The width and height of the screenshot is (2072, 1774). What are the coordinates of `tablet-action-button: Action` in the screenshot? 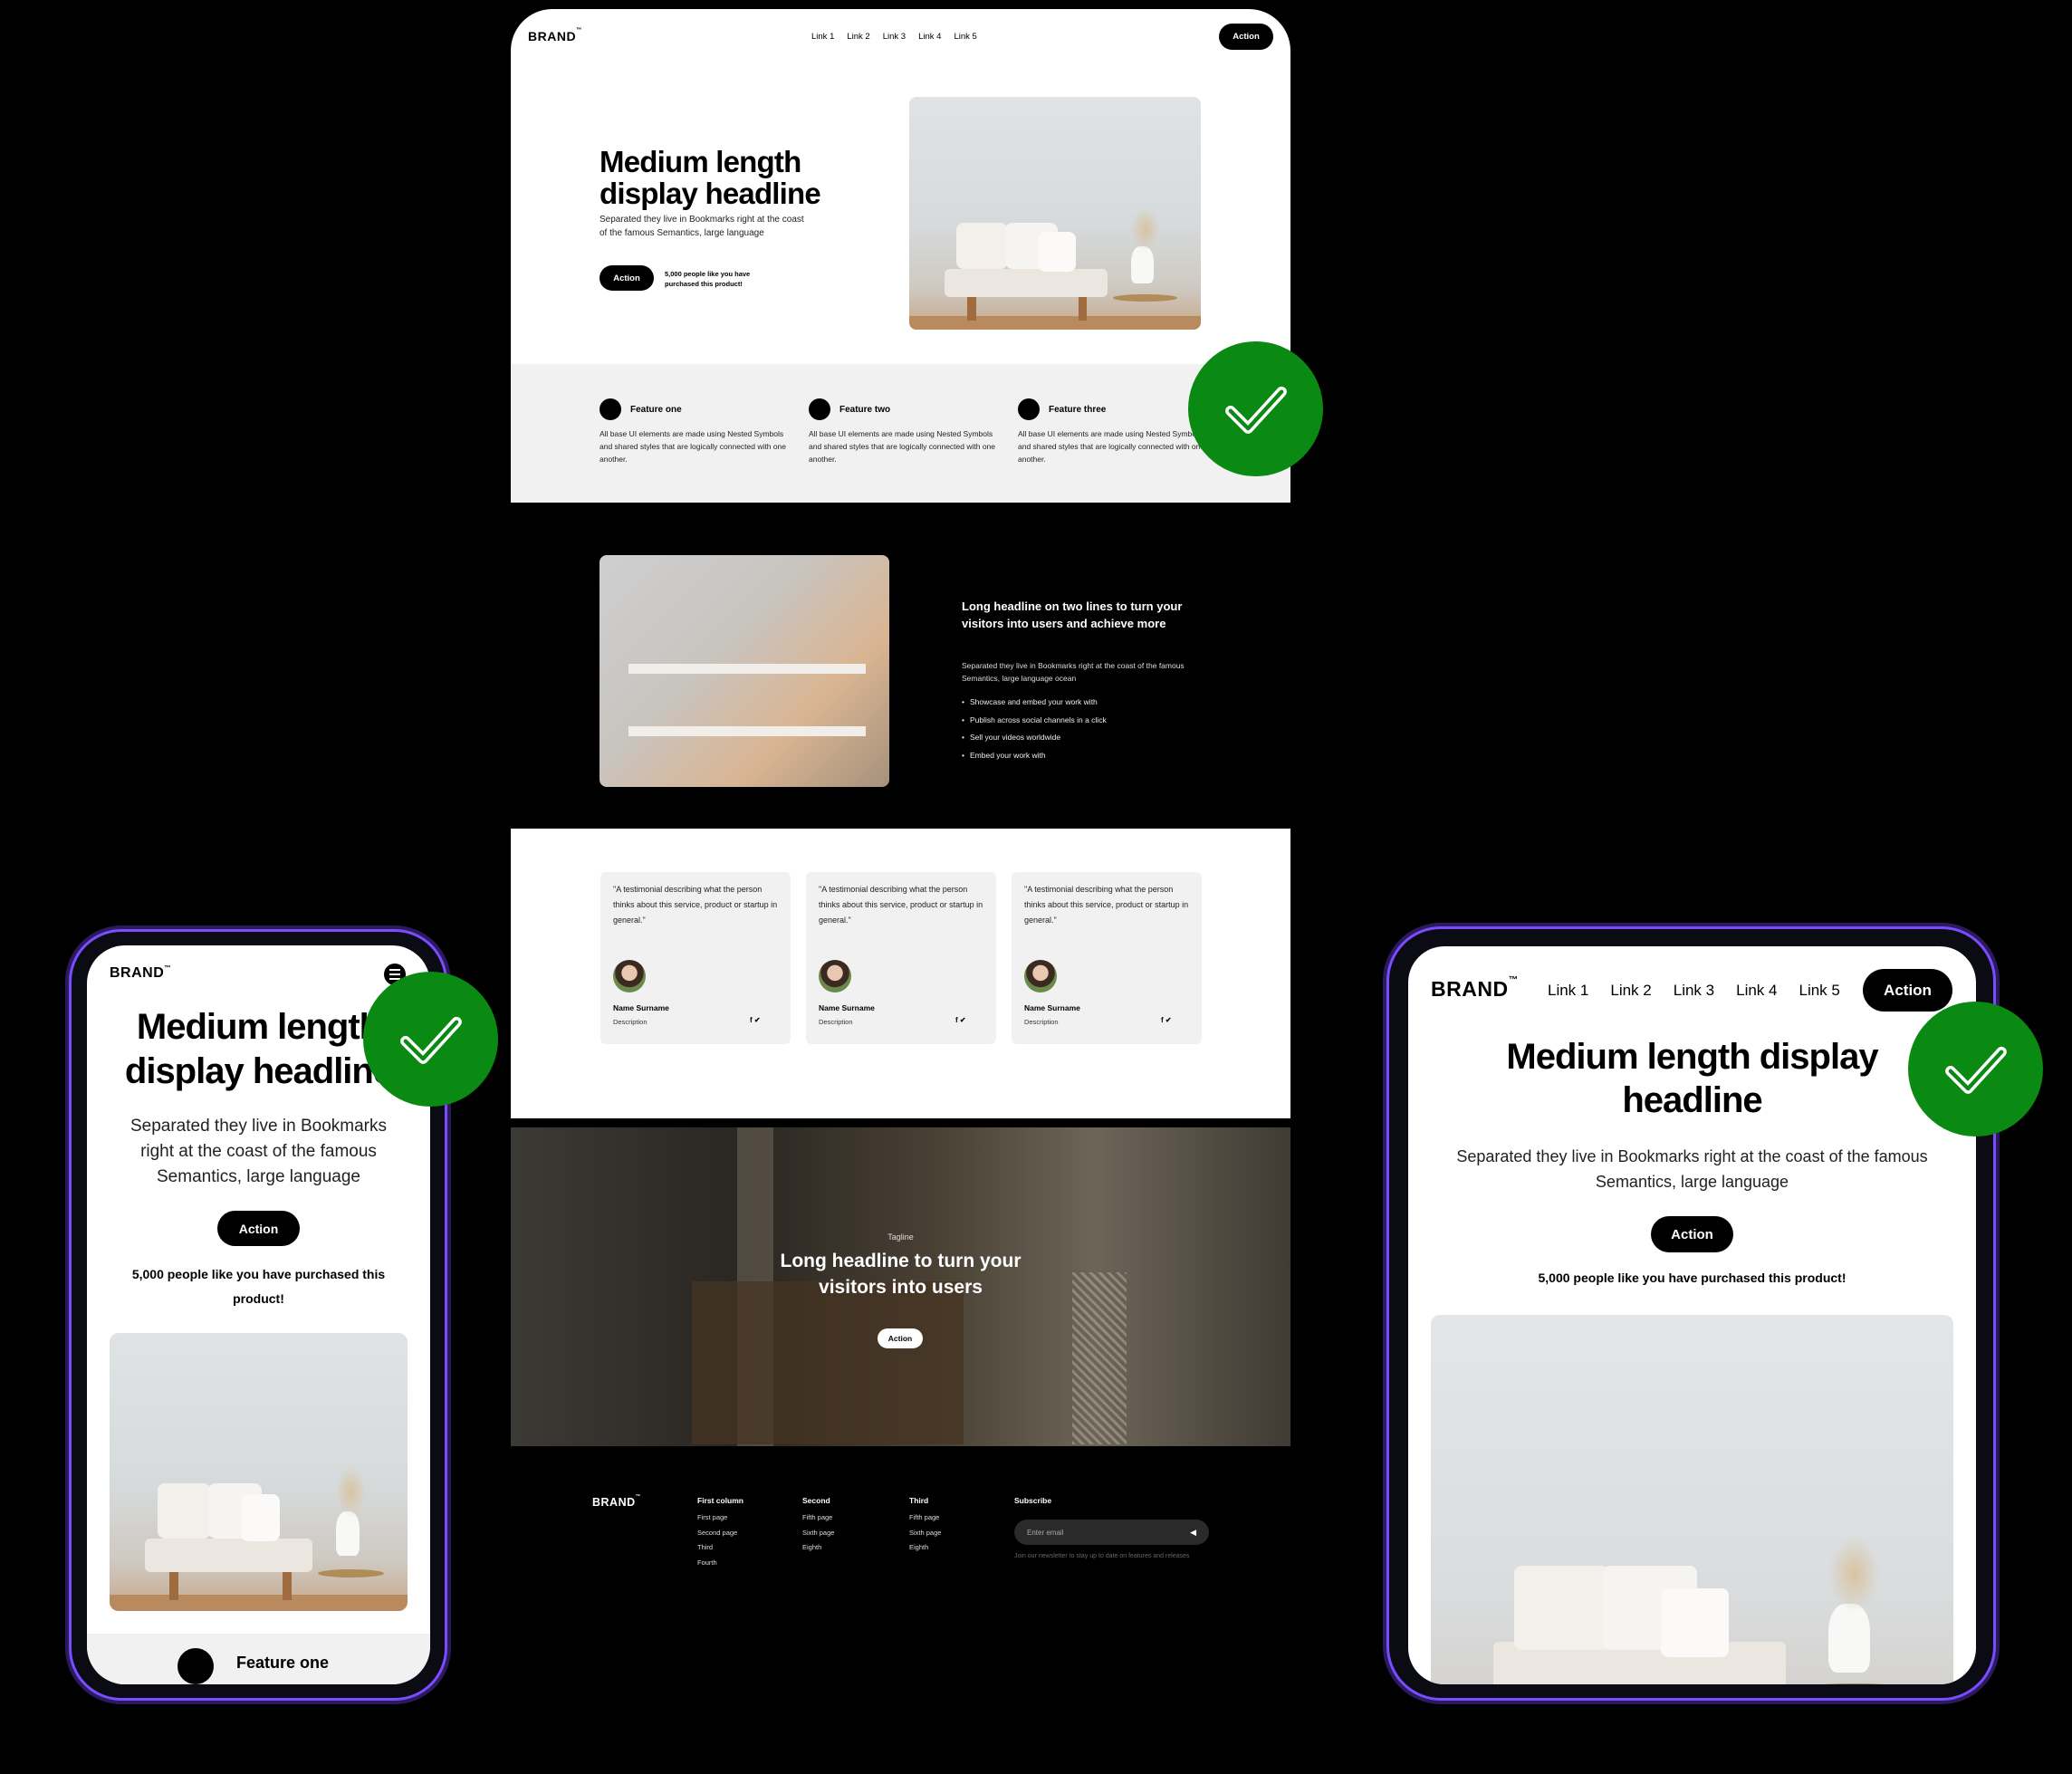 It's located at (1692, 1234).